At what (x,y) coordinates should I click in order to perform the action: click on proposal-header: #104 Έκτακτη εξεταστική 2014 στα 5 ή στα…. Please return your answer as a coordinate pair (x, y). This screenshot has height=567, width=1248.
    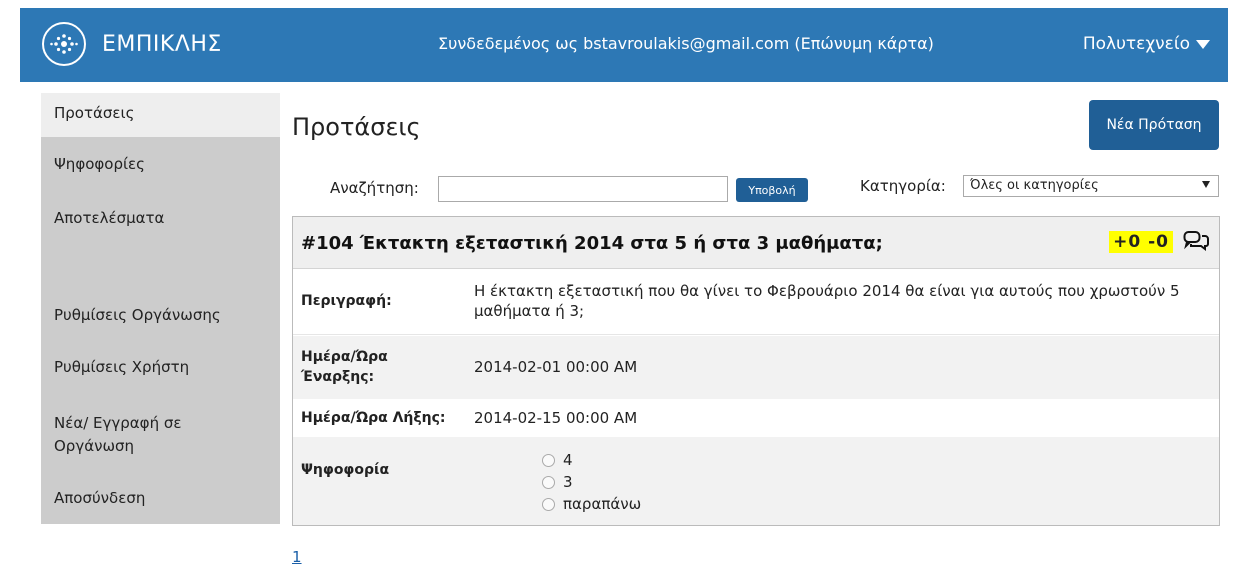
    Looking at the image, I should click on (756, 243).